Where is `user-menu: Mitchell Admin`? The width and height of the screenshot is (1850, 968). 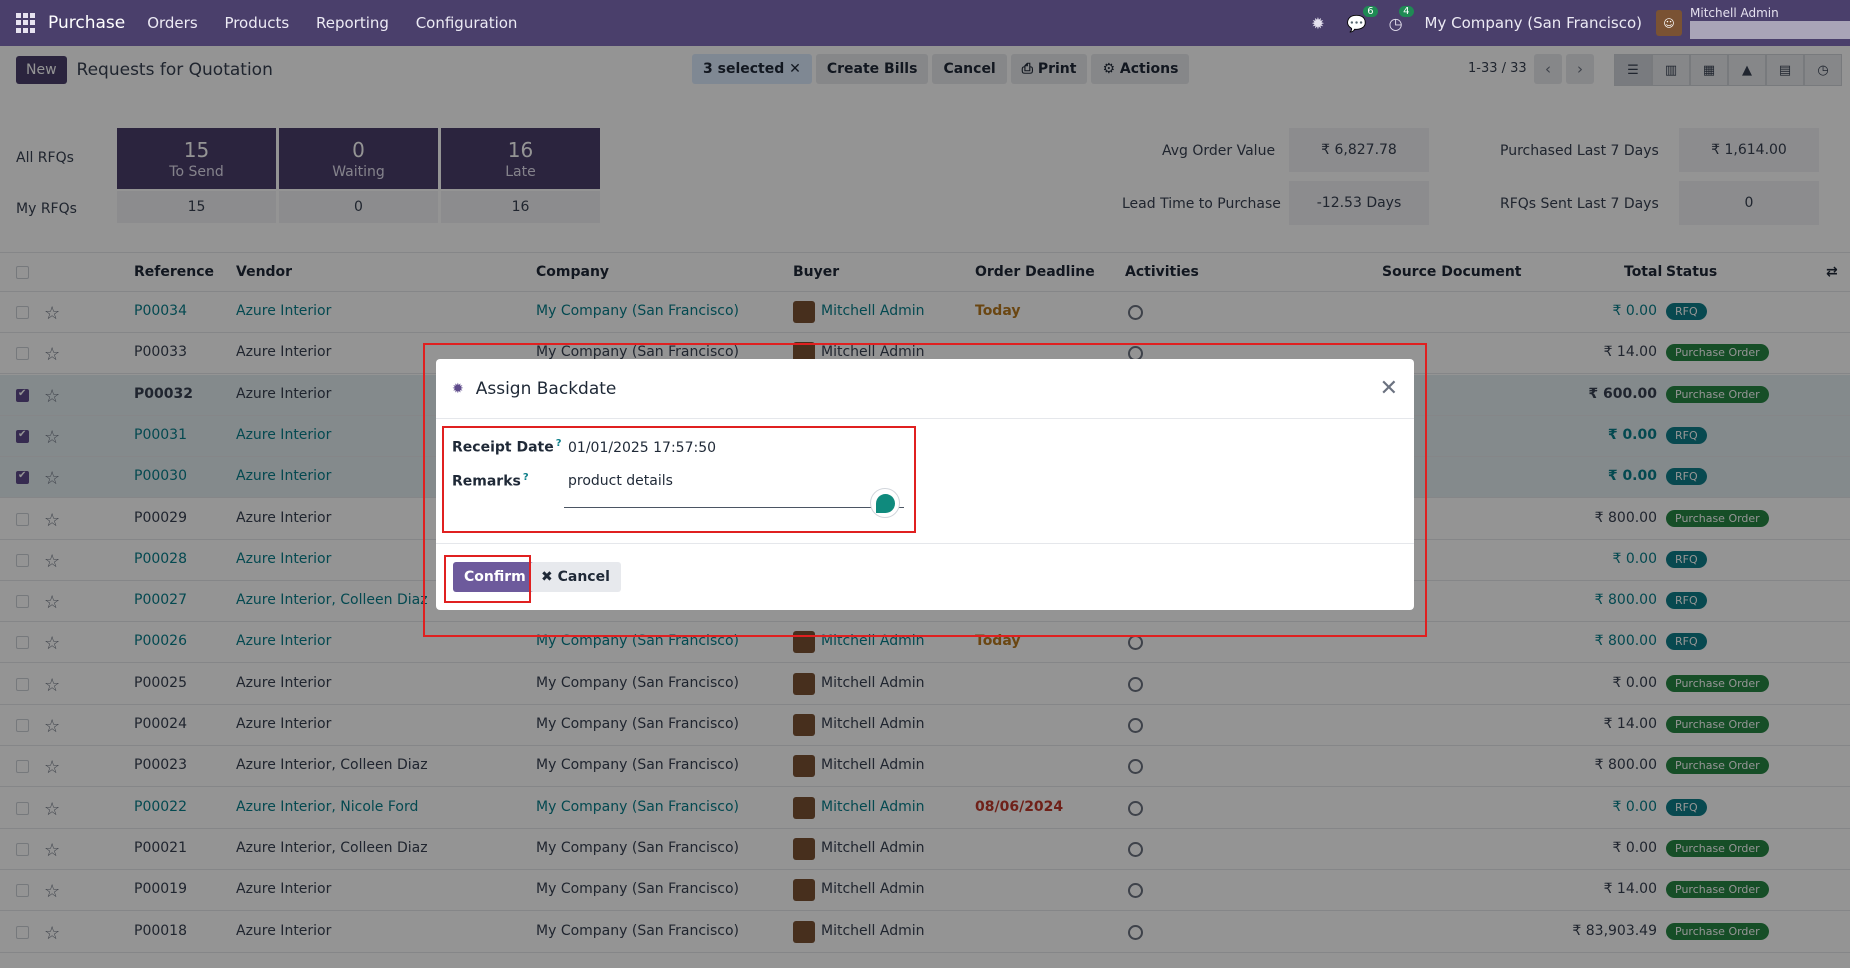
user-menu: Mitchell Admin is located at coordinates (1770, 23).